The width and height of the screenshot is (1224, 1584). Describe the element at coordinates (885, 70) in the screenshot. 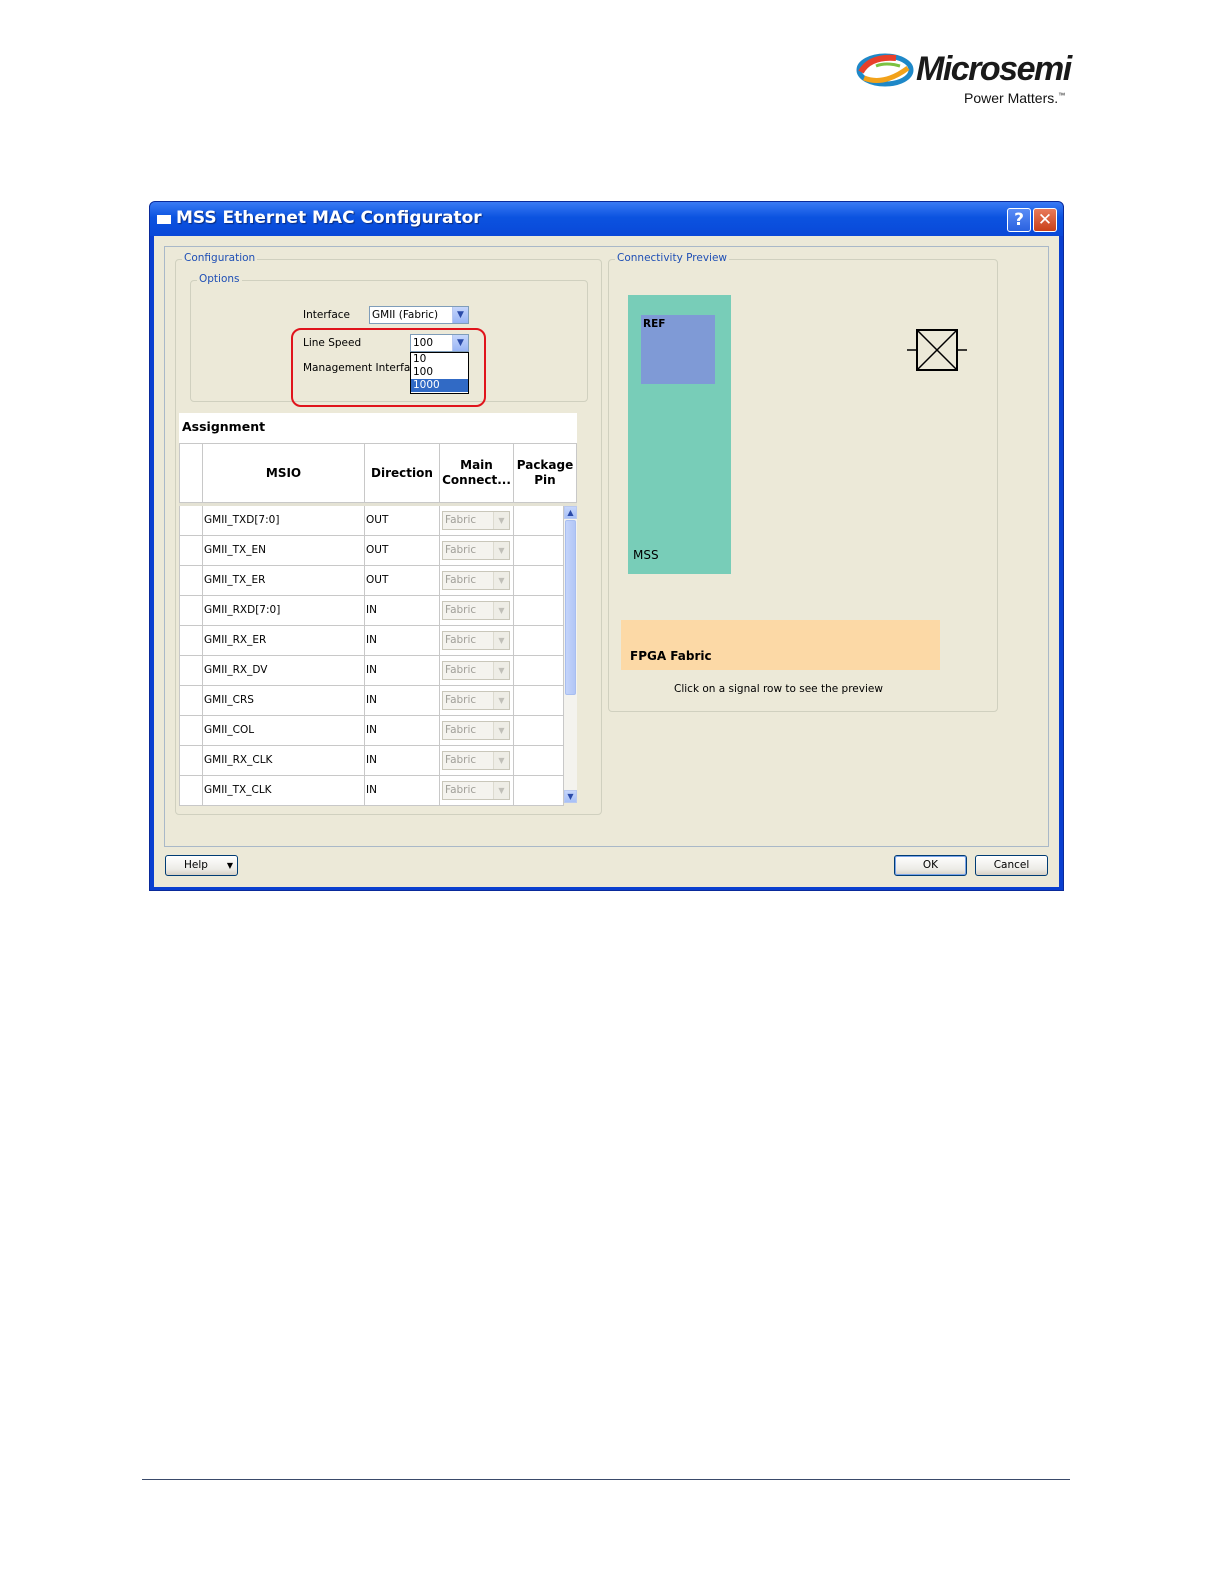

I see `microsemi-swirl-icon` at that location.